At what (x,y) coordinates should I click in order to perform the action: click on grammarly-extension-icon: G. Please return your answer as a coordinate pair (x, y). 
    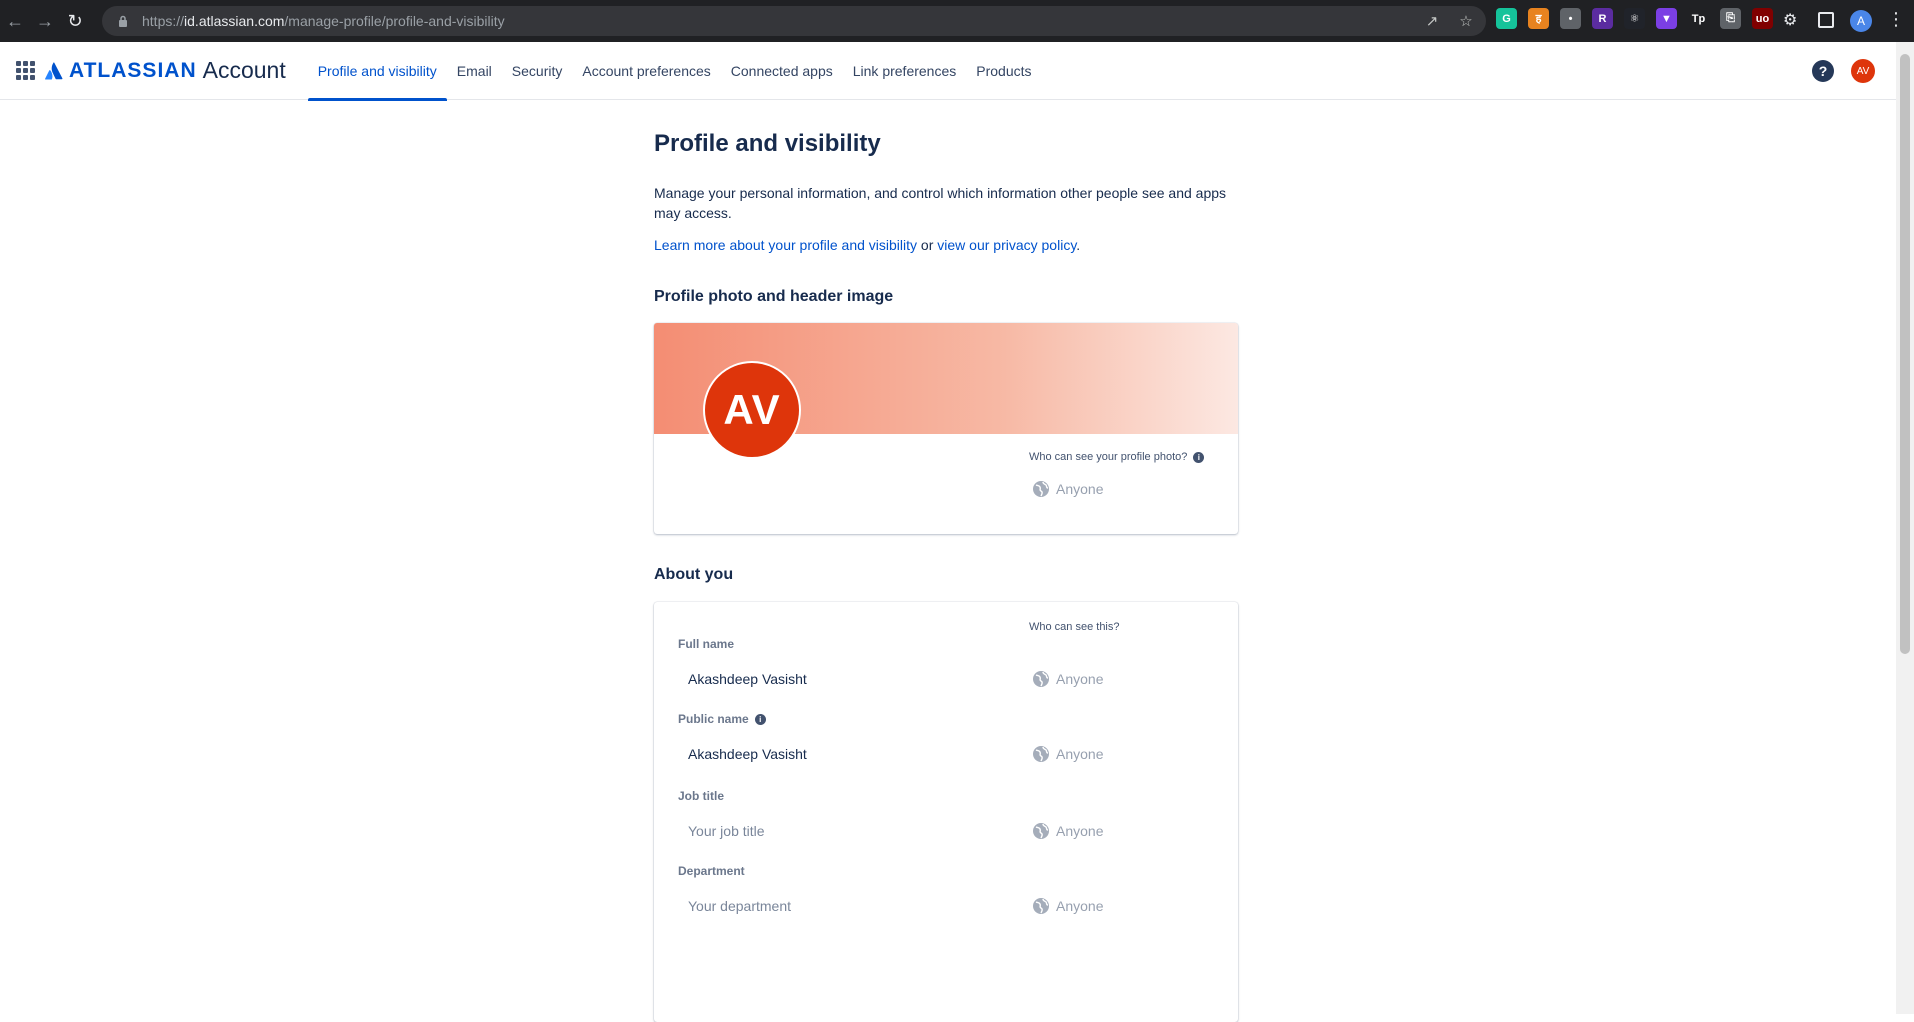
    Looking at the image, I should click on (1506, 18).